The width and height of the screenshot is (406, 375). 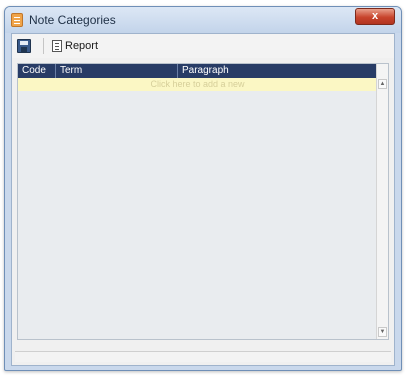 I want to click on report-label: Report, so click(x=82, y=46).